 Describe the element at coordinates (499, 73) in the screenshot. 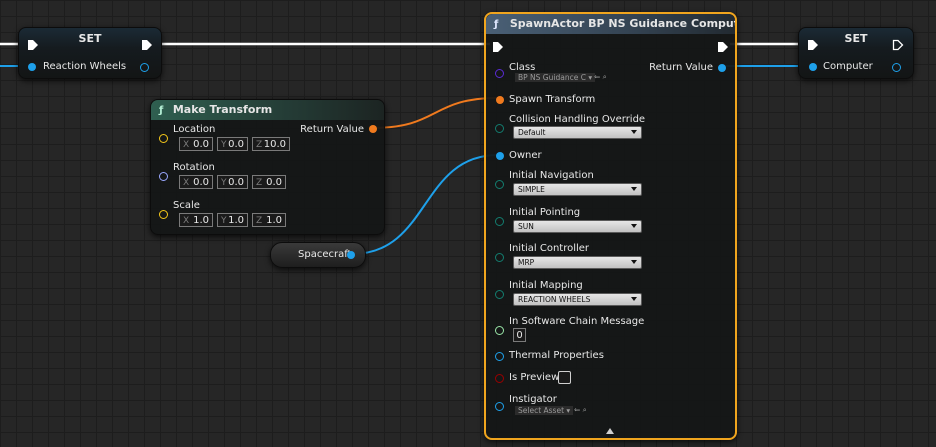

I see `class-pin` at that location.